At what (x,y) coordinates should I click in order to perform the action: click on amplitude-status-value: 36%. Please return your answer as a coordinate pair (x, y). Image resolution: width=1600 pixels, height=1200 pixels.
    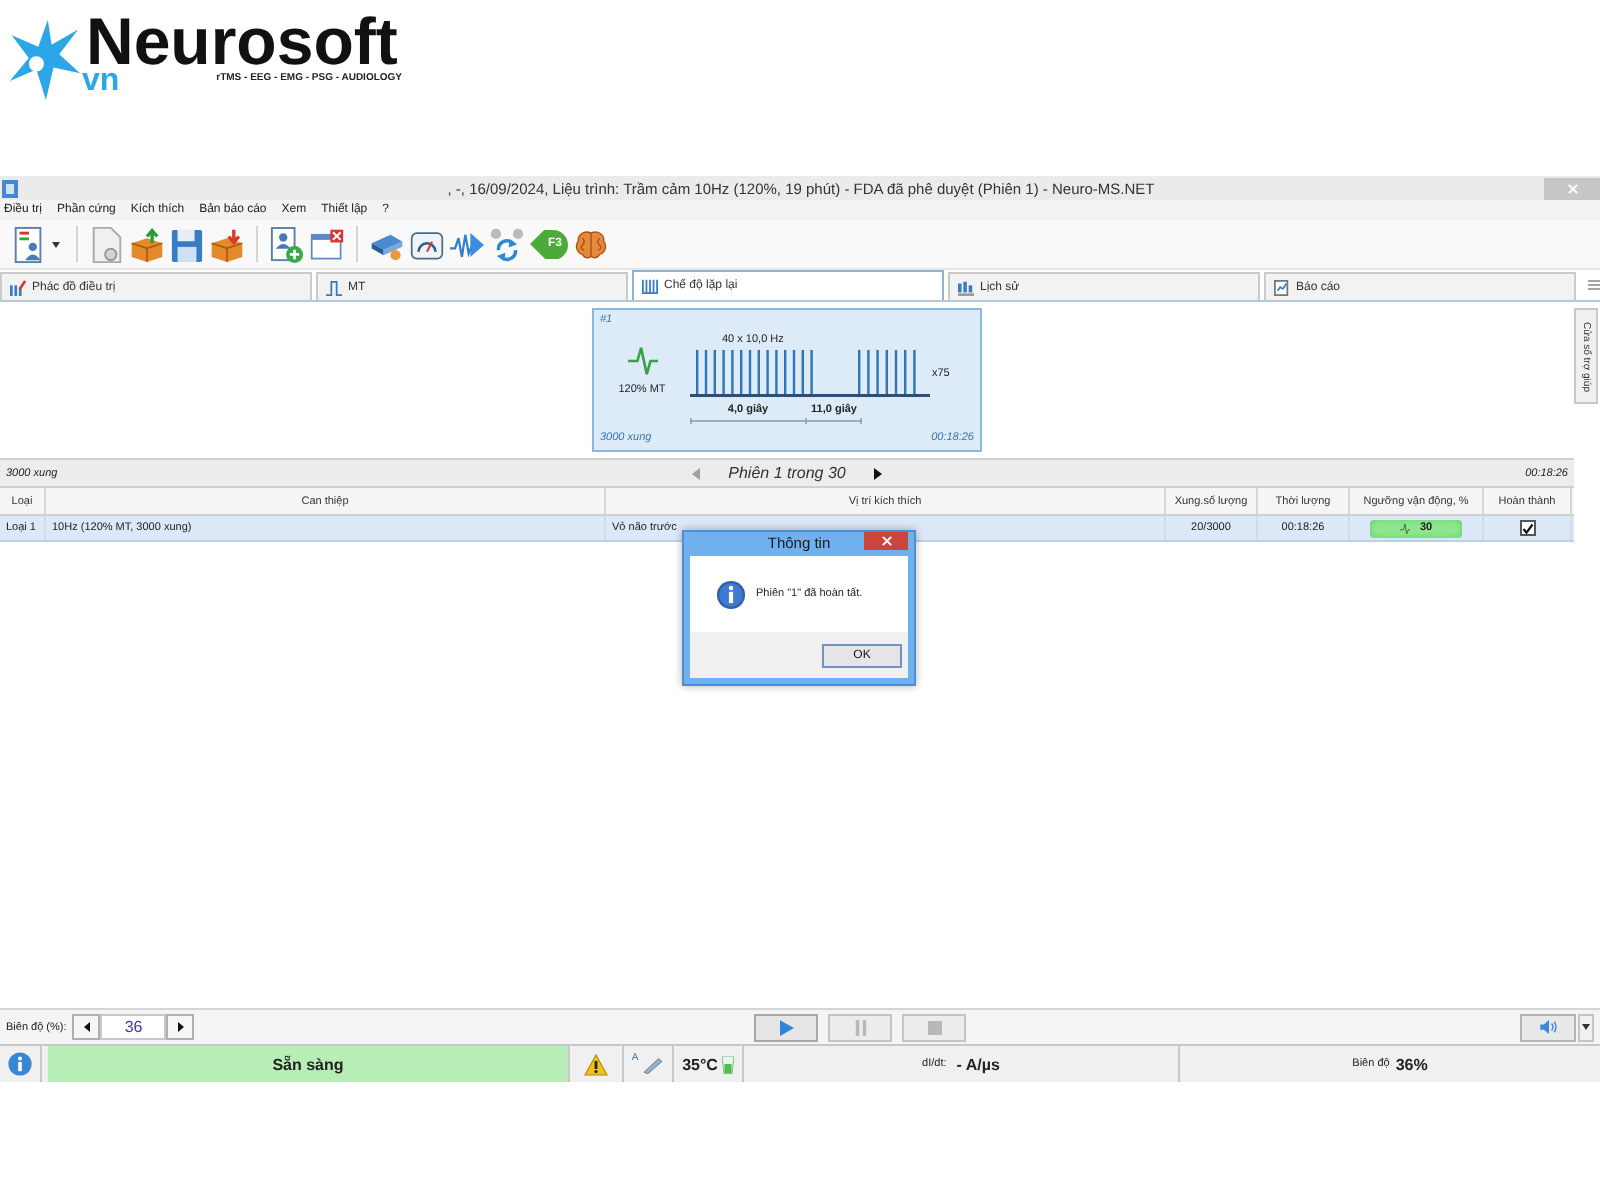
    Looking at the image, I should click on (1411, 1064).